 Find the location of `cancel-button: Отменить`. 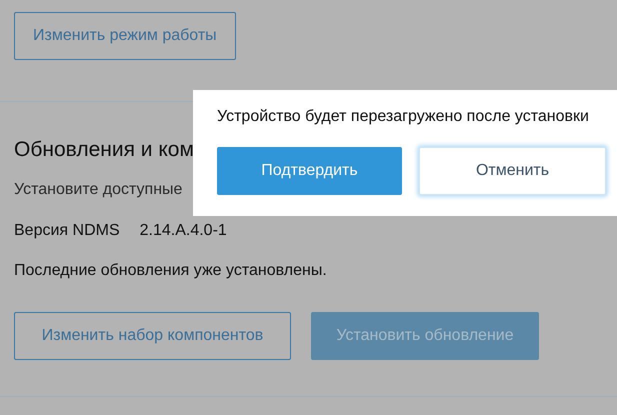

cancel-button: Отменить is located at coordinates (512, 171).